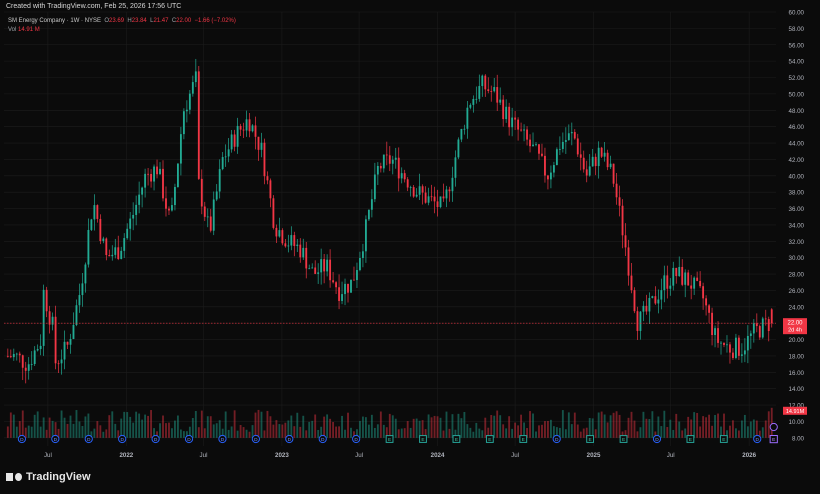  I want to click on y-tick-label: 16.00, so click(797, 373).